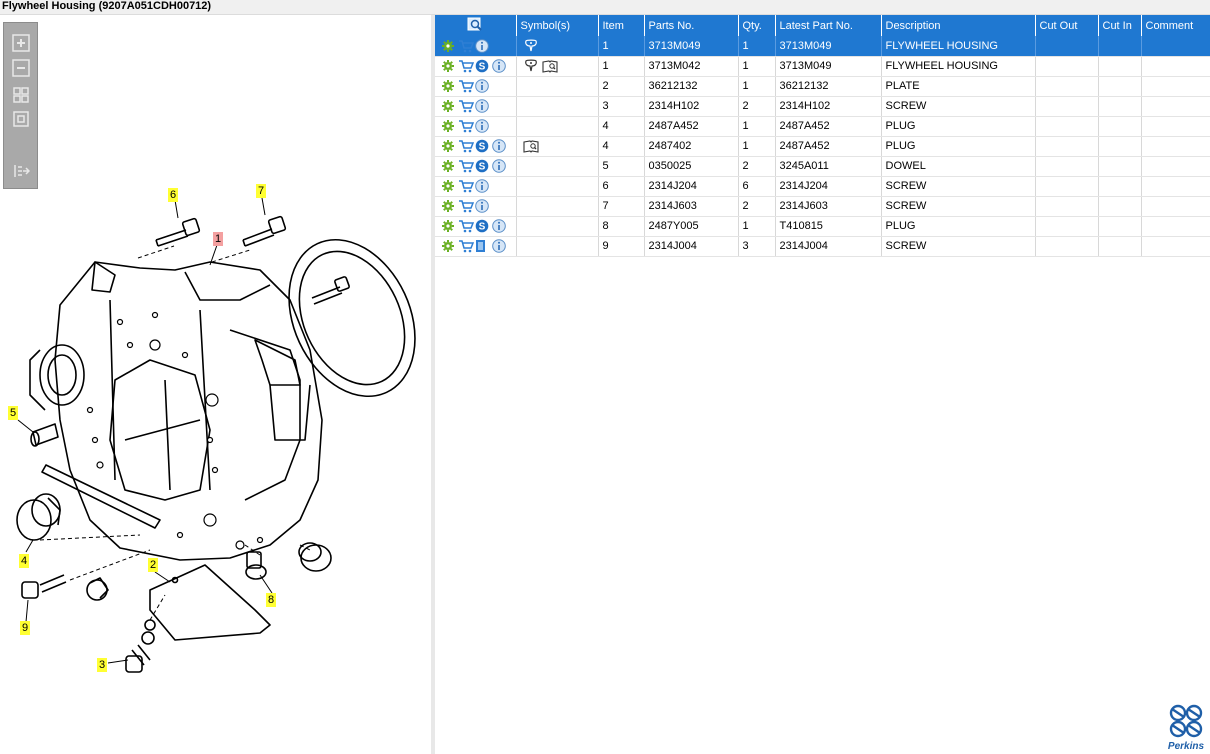  Describe the element at coordinates (621, 186) in the screenshot. I see `cell-item: 6` at that location.